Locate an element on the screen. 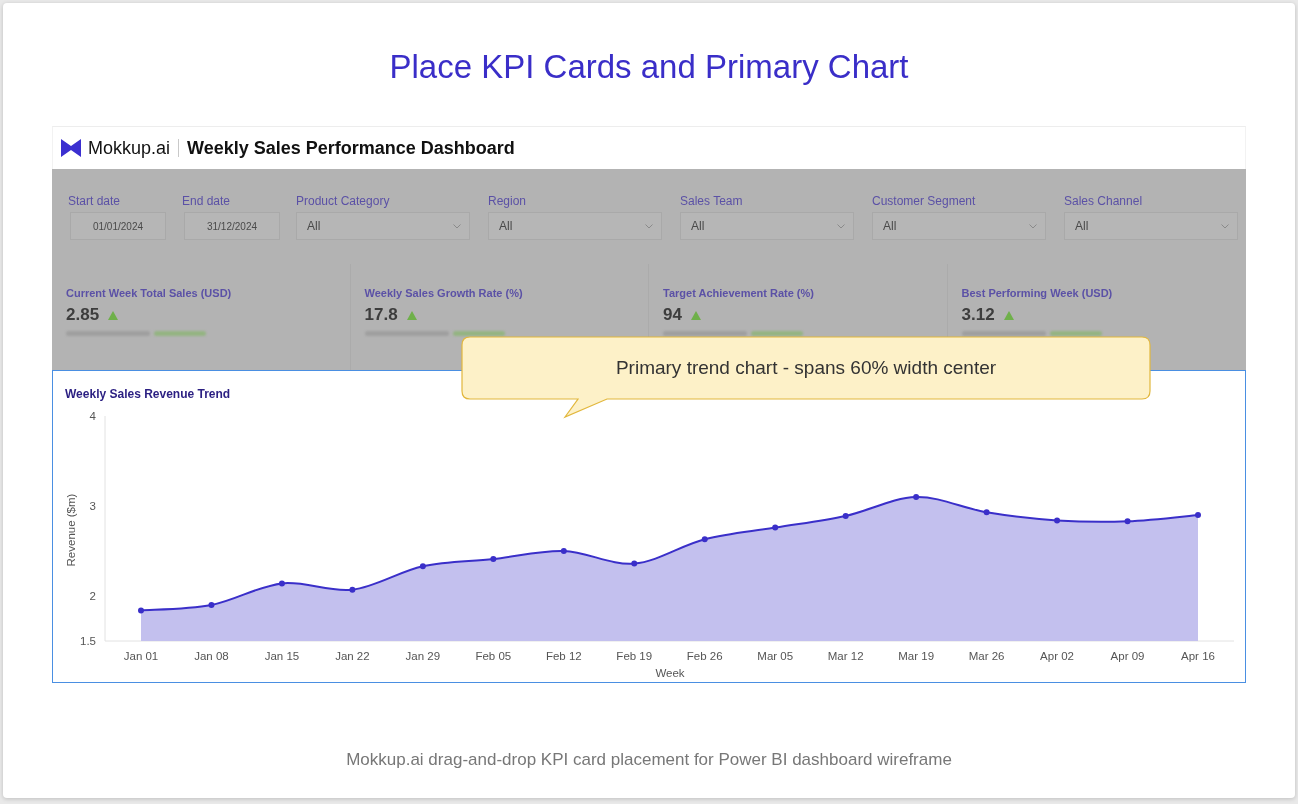 The width and height of the screenshot is (1298, 804). x-tick-label: Mar 05 is located at coordinates (775, 656).